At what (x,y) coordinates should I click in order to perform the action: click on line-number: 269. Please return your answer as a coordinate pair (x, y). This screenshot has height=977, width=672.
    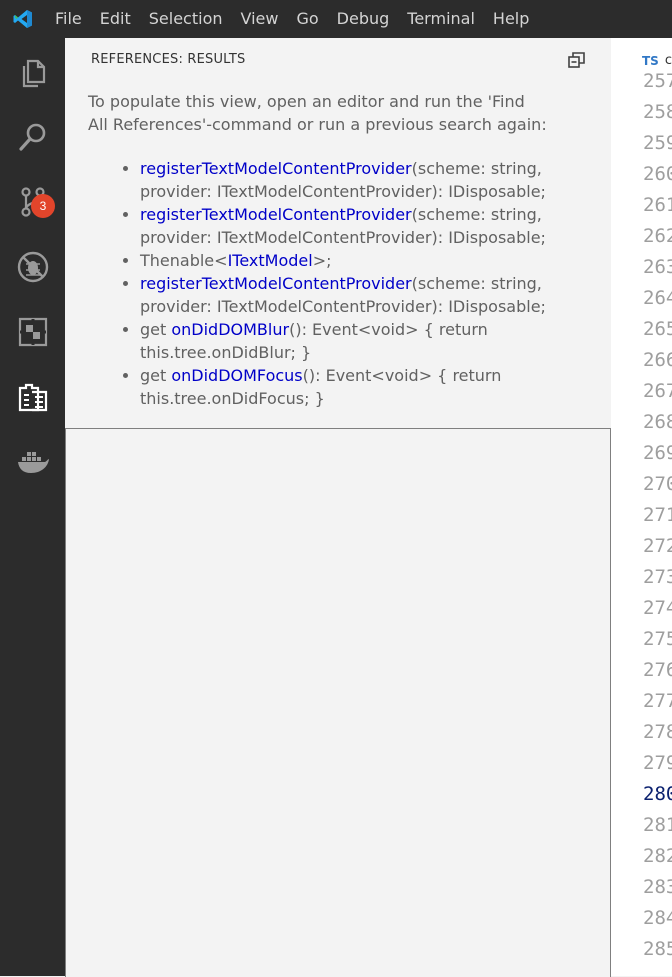
    Looking at the image, I should click on (657, 453).